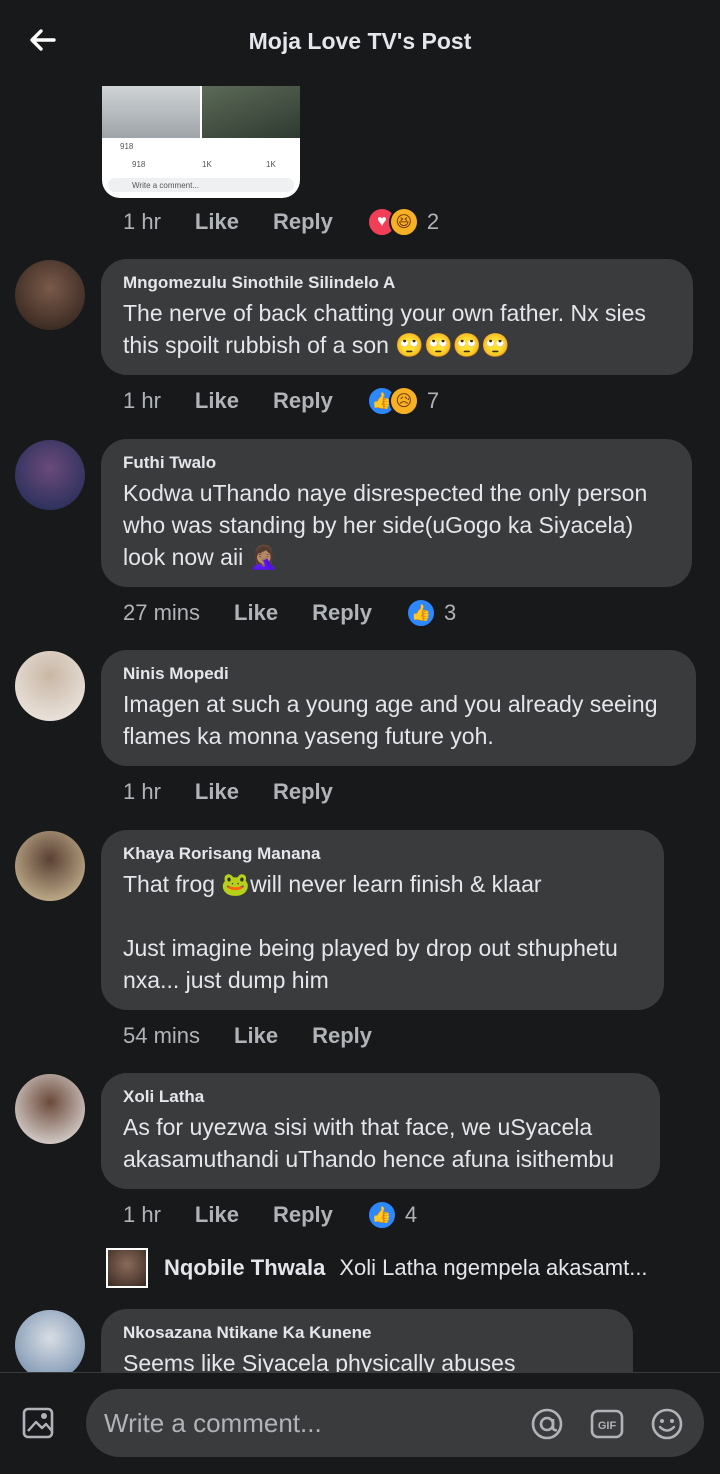 This screenshot has height=1474, width=720. I want to click on attachment-share-count: 1K, so click(271, 164).